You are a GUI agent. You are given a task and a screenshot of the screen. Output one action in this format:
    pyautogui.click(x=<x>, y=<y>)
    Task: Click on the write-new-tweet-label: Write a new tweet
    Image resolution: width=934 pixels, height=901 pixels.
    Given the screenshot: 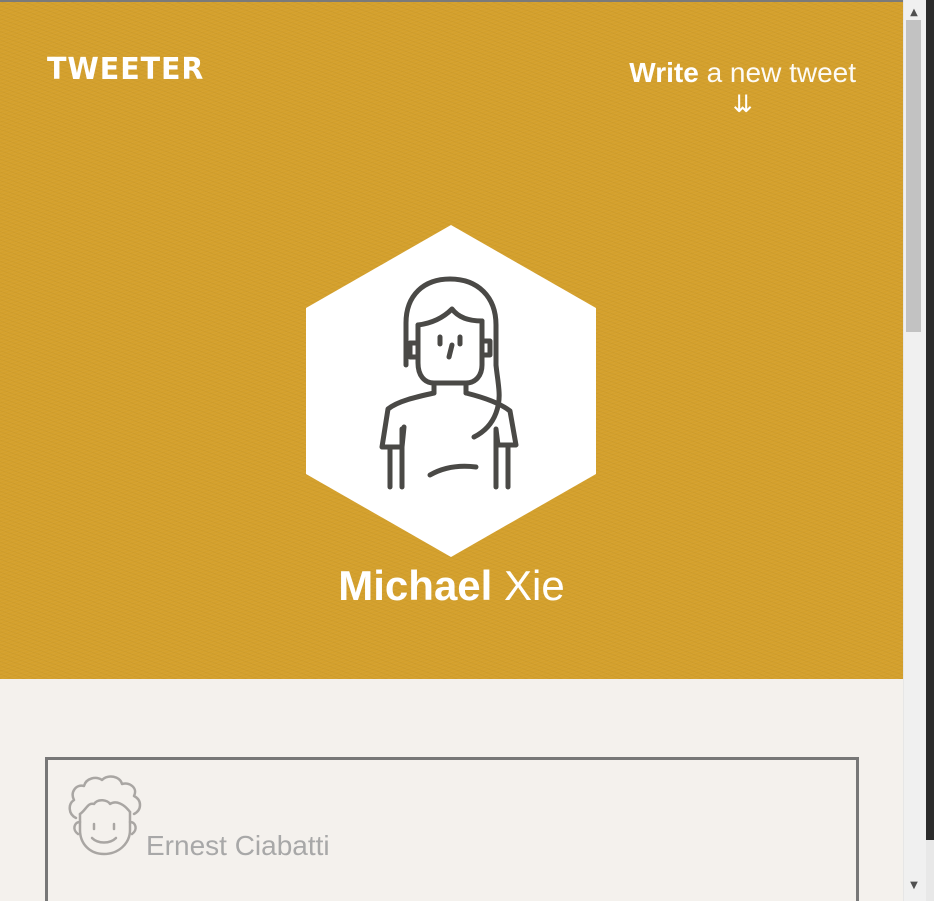 What is the action you would take?
    pyautogui.click(x=742, y=73)
    